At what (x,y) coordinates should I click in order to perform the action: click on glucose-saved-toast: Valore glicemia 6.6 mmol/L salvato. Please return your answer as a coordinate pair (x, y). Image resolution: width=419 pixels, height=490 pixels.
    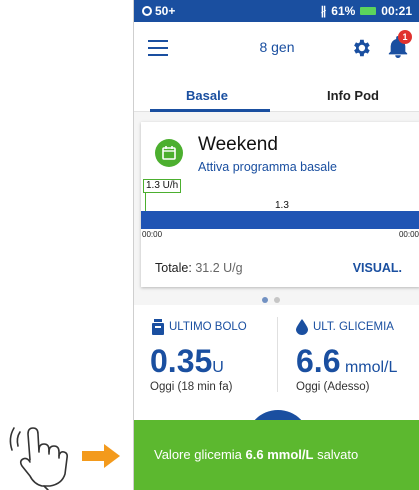
    Looking at the image, I should click on (276, 455).